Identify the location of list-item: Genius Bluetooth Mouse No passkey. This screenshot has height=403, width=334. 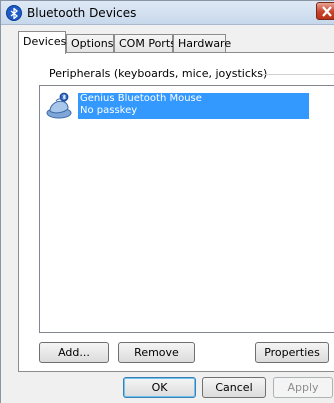
(176, 106).